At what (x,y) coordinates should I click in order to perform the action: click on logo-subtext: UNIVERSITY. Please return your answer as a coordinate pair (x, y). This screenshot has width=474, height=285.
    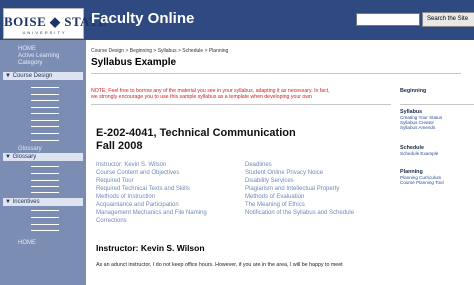
    Looking at the image, I should click on (44, 32).